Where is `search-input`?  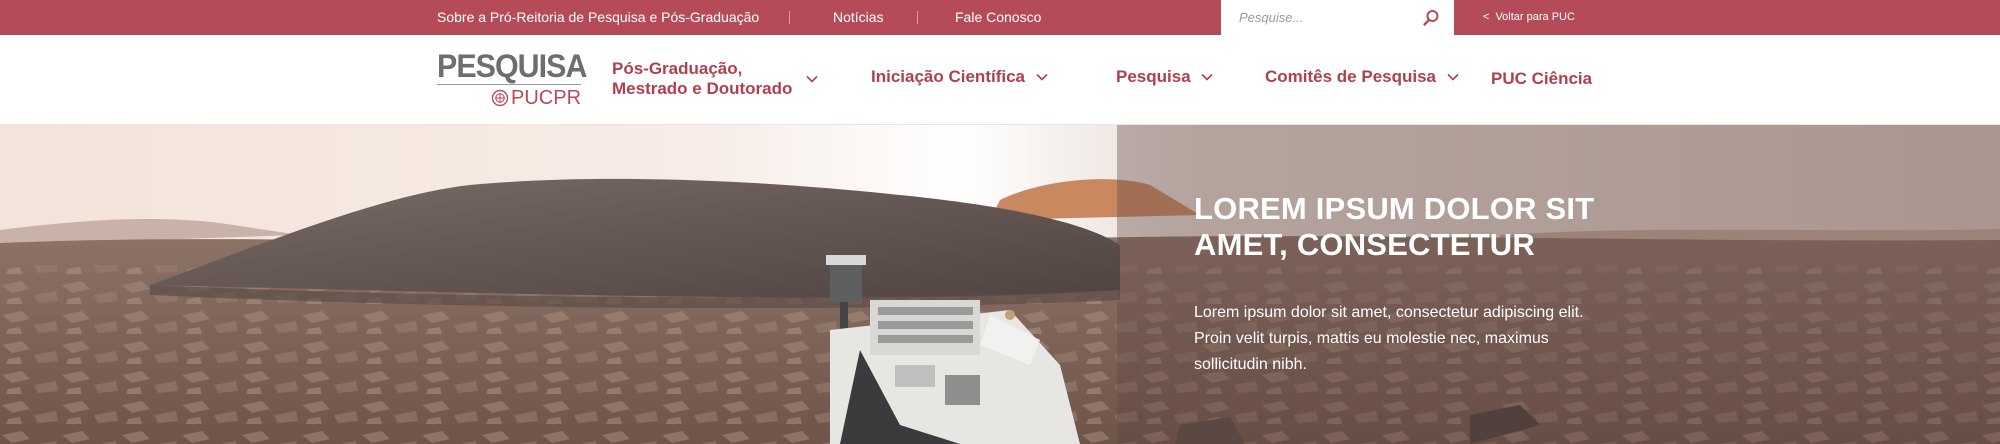 search-input is located at coordinates (1326, 17).